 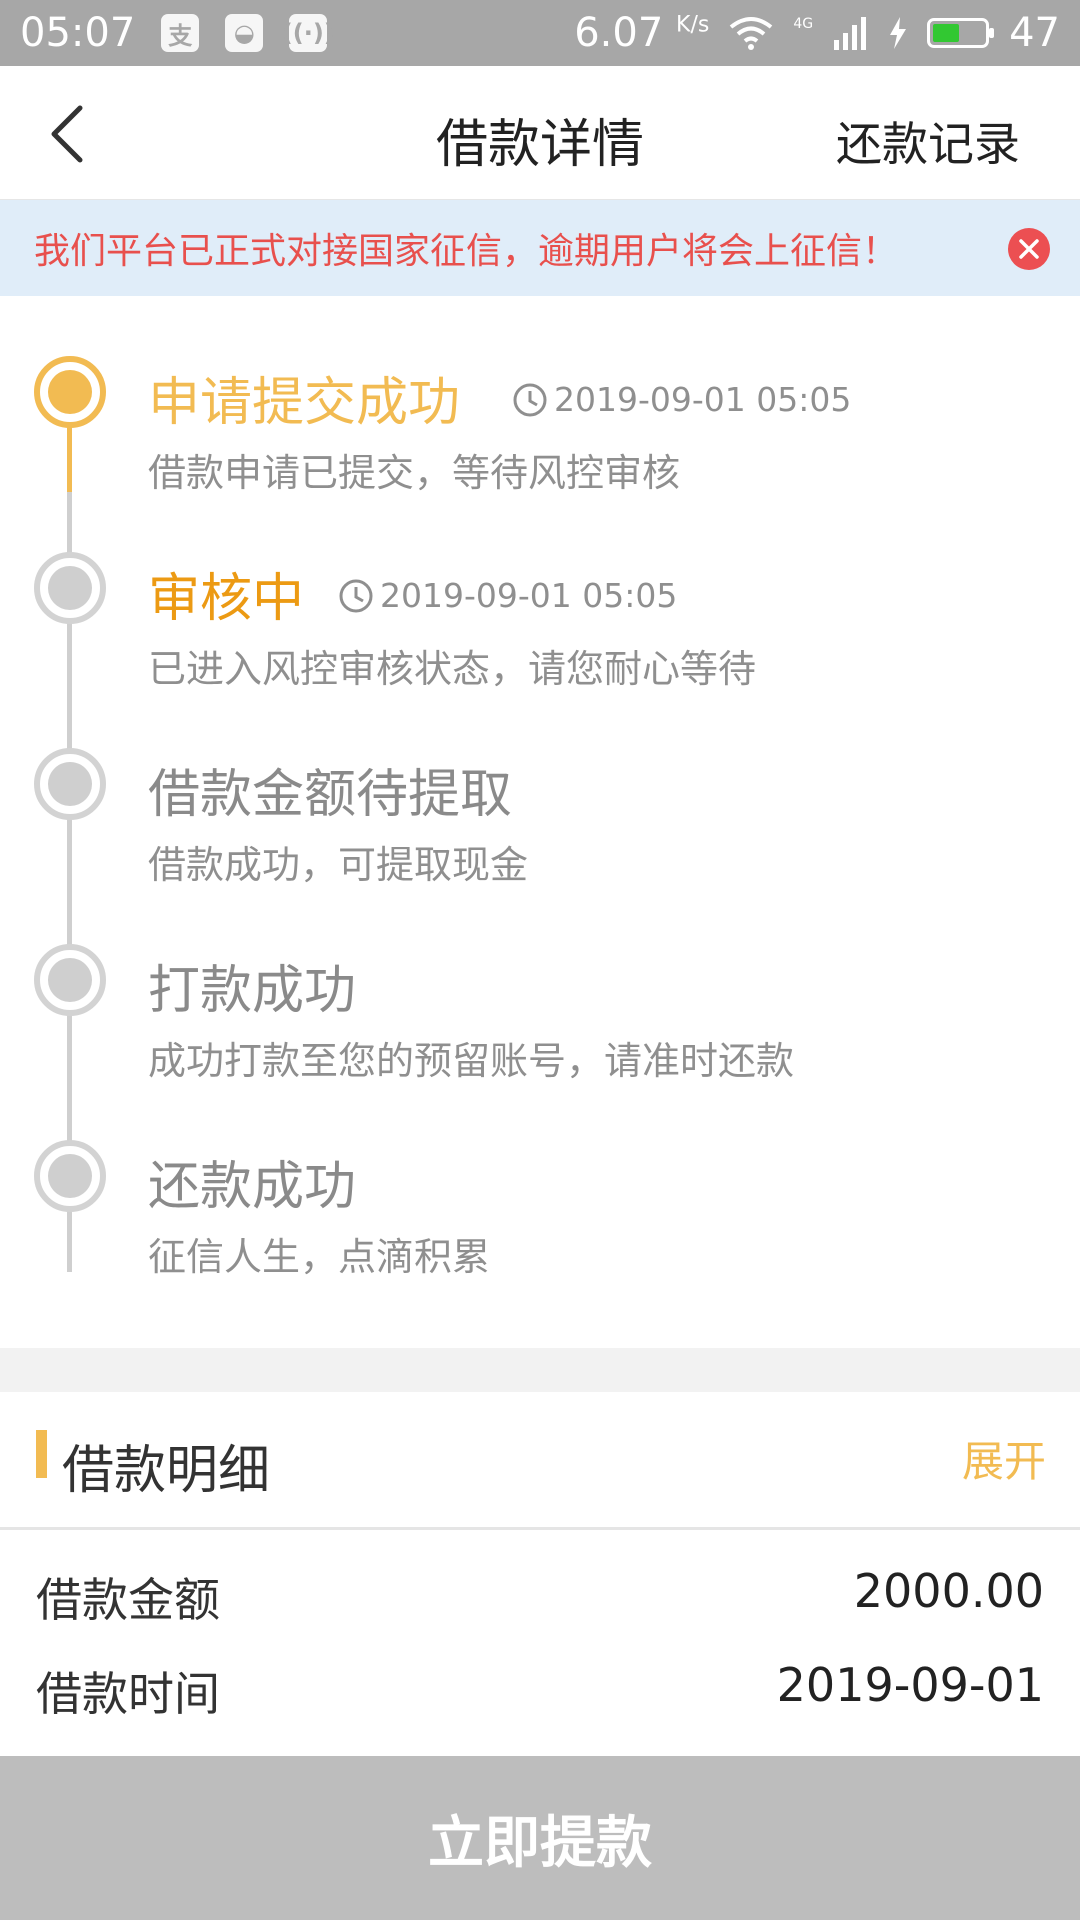 I want to click on battery-level: 47, so click(x=1034, y=33).